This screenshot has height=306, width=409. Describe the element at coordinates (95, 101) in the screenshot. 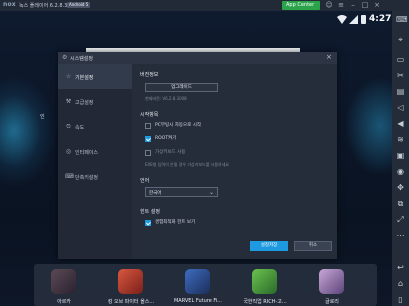

I see `nav-item-advanced: ⚒ 고급설정` at that location.